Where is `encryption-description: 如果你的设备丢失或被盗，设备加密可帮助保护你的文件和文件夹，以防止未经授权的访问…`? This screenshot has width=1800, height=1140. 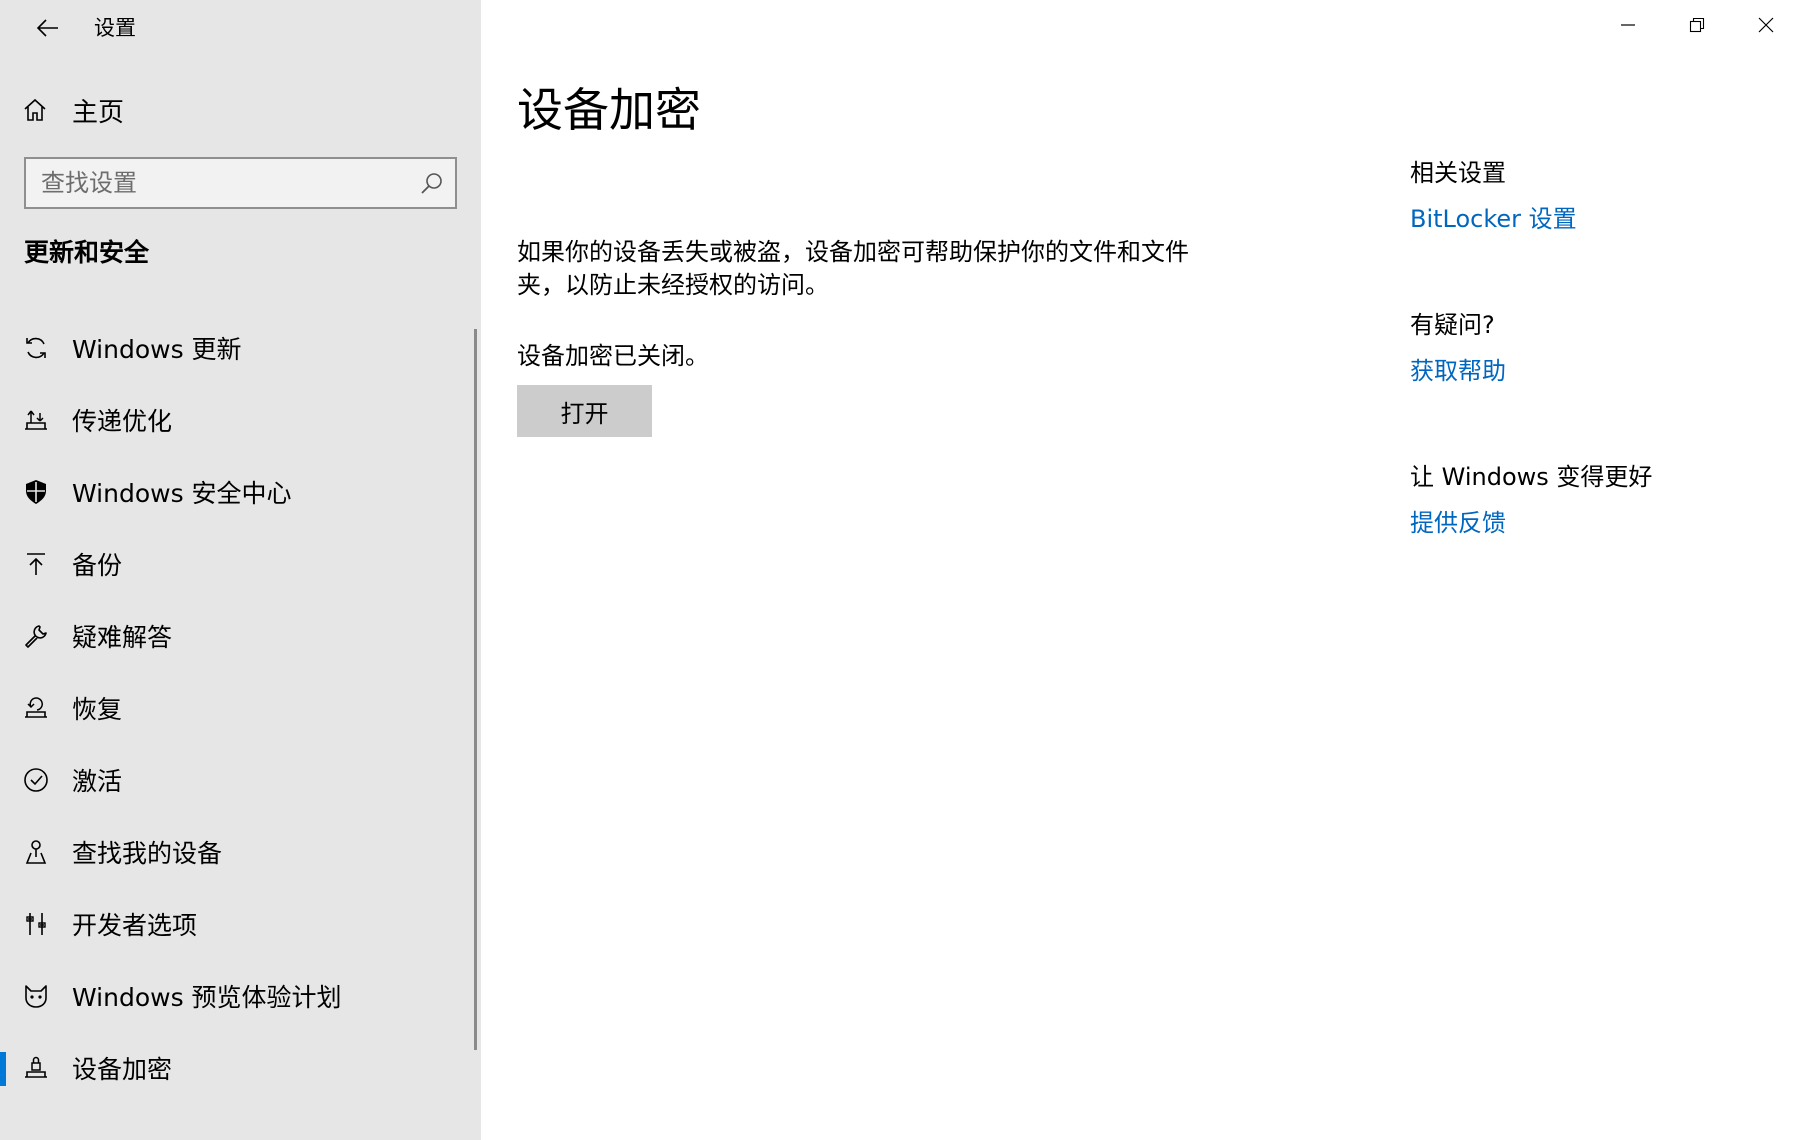
encryption-description: 如果你的设备丢失或被盗，设备加密可帮助保护你的文件和文件夹，以防止未经授权的访问… is located at coordinates (853, 268).